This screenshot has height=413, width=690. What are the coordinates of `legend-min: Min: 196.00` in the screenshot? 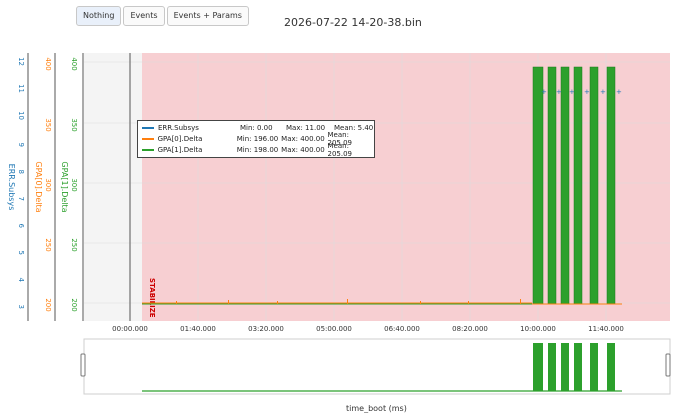 It's located at (257, 139).